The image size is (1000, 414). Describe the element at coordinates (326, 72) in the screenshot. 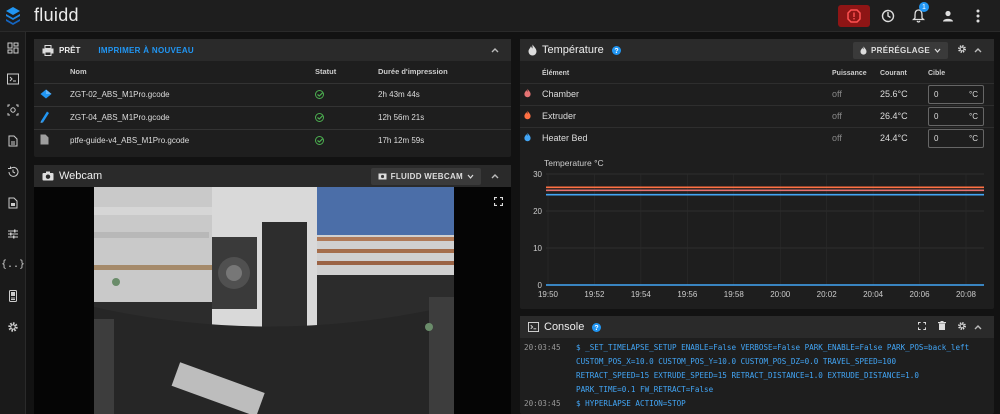

I see `column-status: Statut` at that location.